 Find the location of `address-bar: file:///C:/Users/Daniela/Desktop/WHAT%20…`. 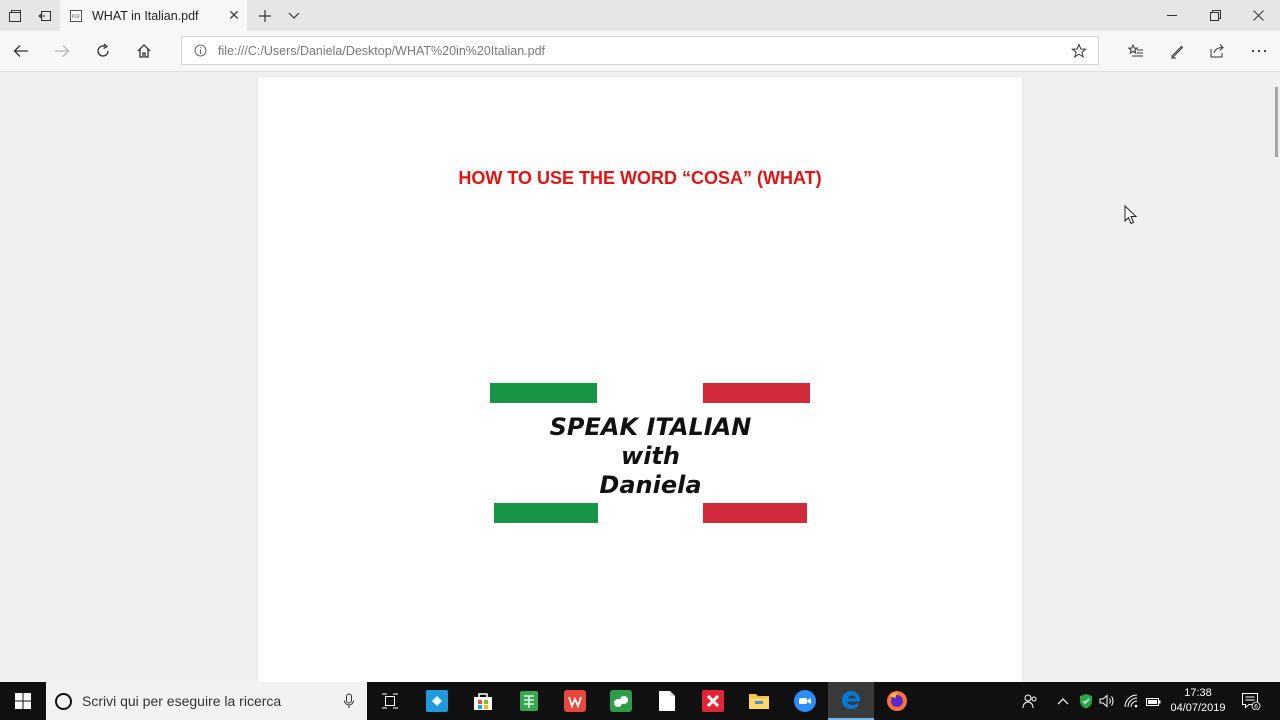

address-bar: file:///C:/Users/Daniela/Desktop/WHAT%20… is located at coordinates (640, 50).